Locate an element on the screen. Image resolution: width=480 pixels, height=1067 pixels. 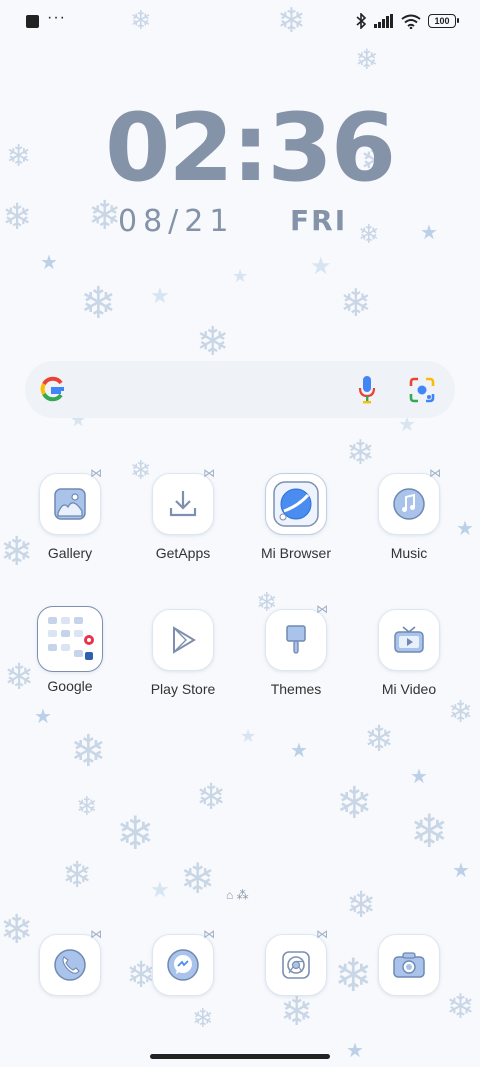
app-music: ⋈ Music is located at coordinates (409, 513).